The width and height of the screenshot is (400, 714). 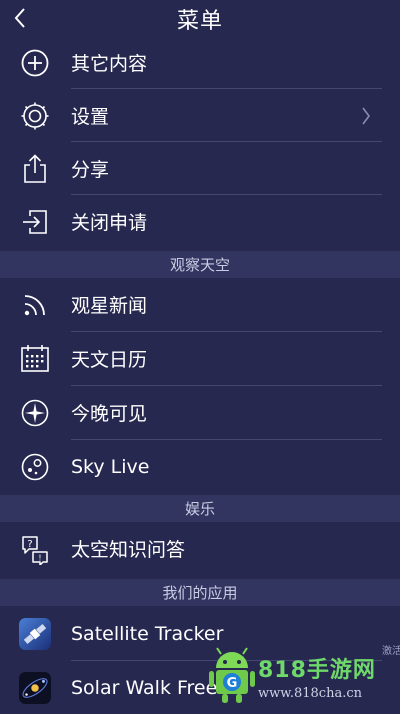 What do you see at coordinates (109, 360) in the screenshot?
I see `menu-item-label: 天文日历` at bounding box center [109, 360].